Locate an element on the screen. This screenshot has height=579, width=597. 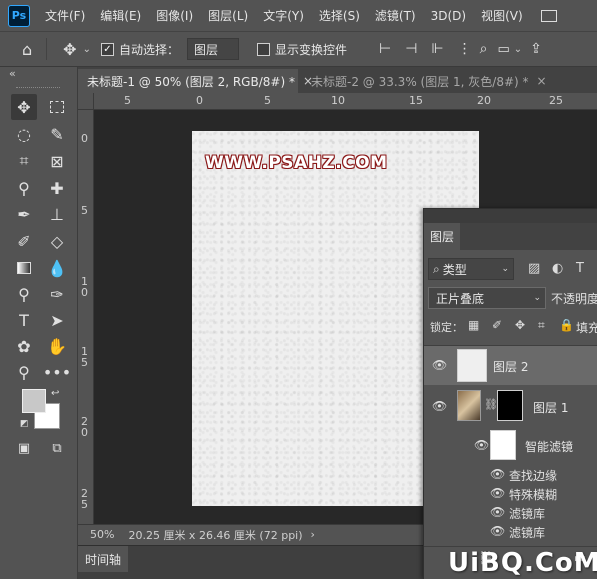
photoshop-logo: Ps is located at coordinates (19, 15).